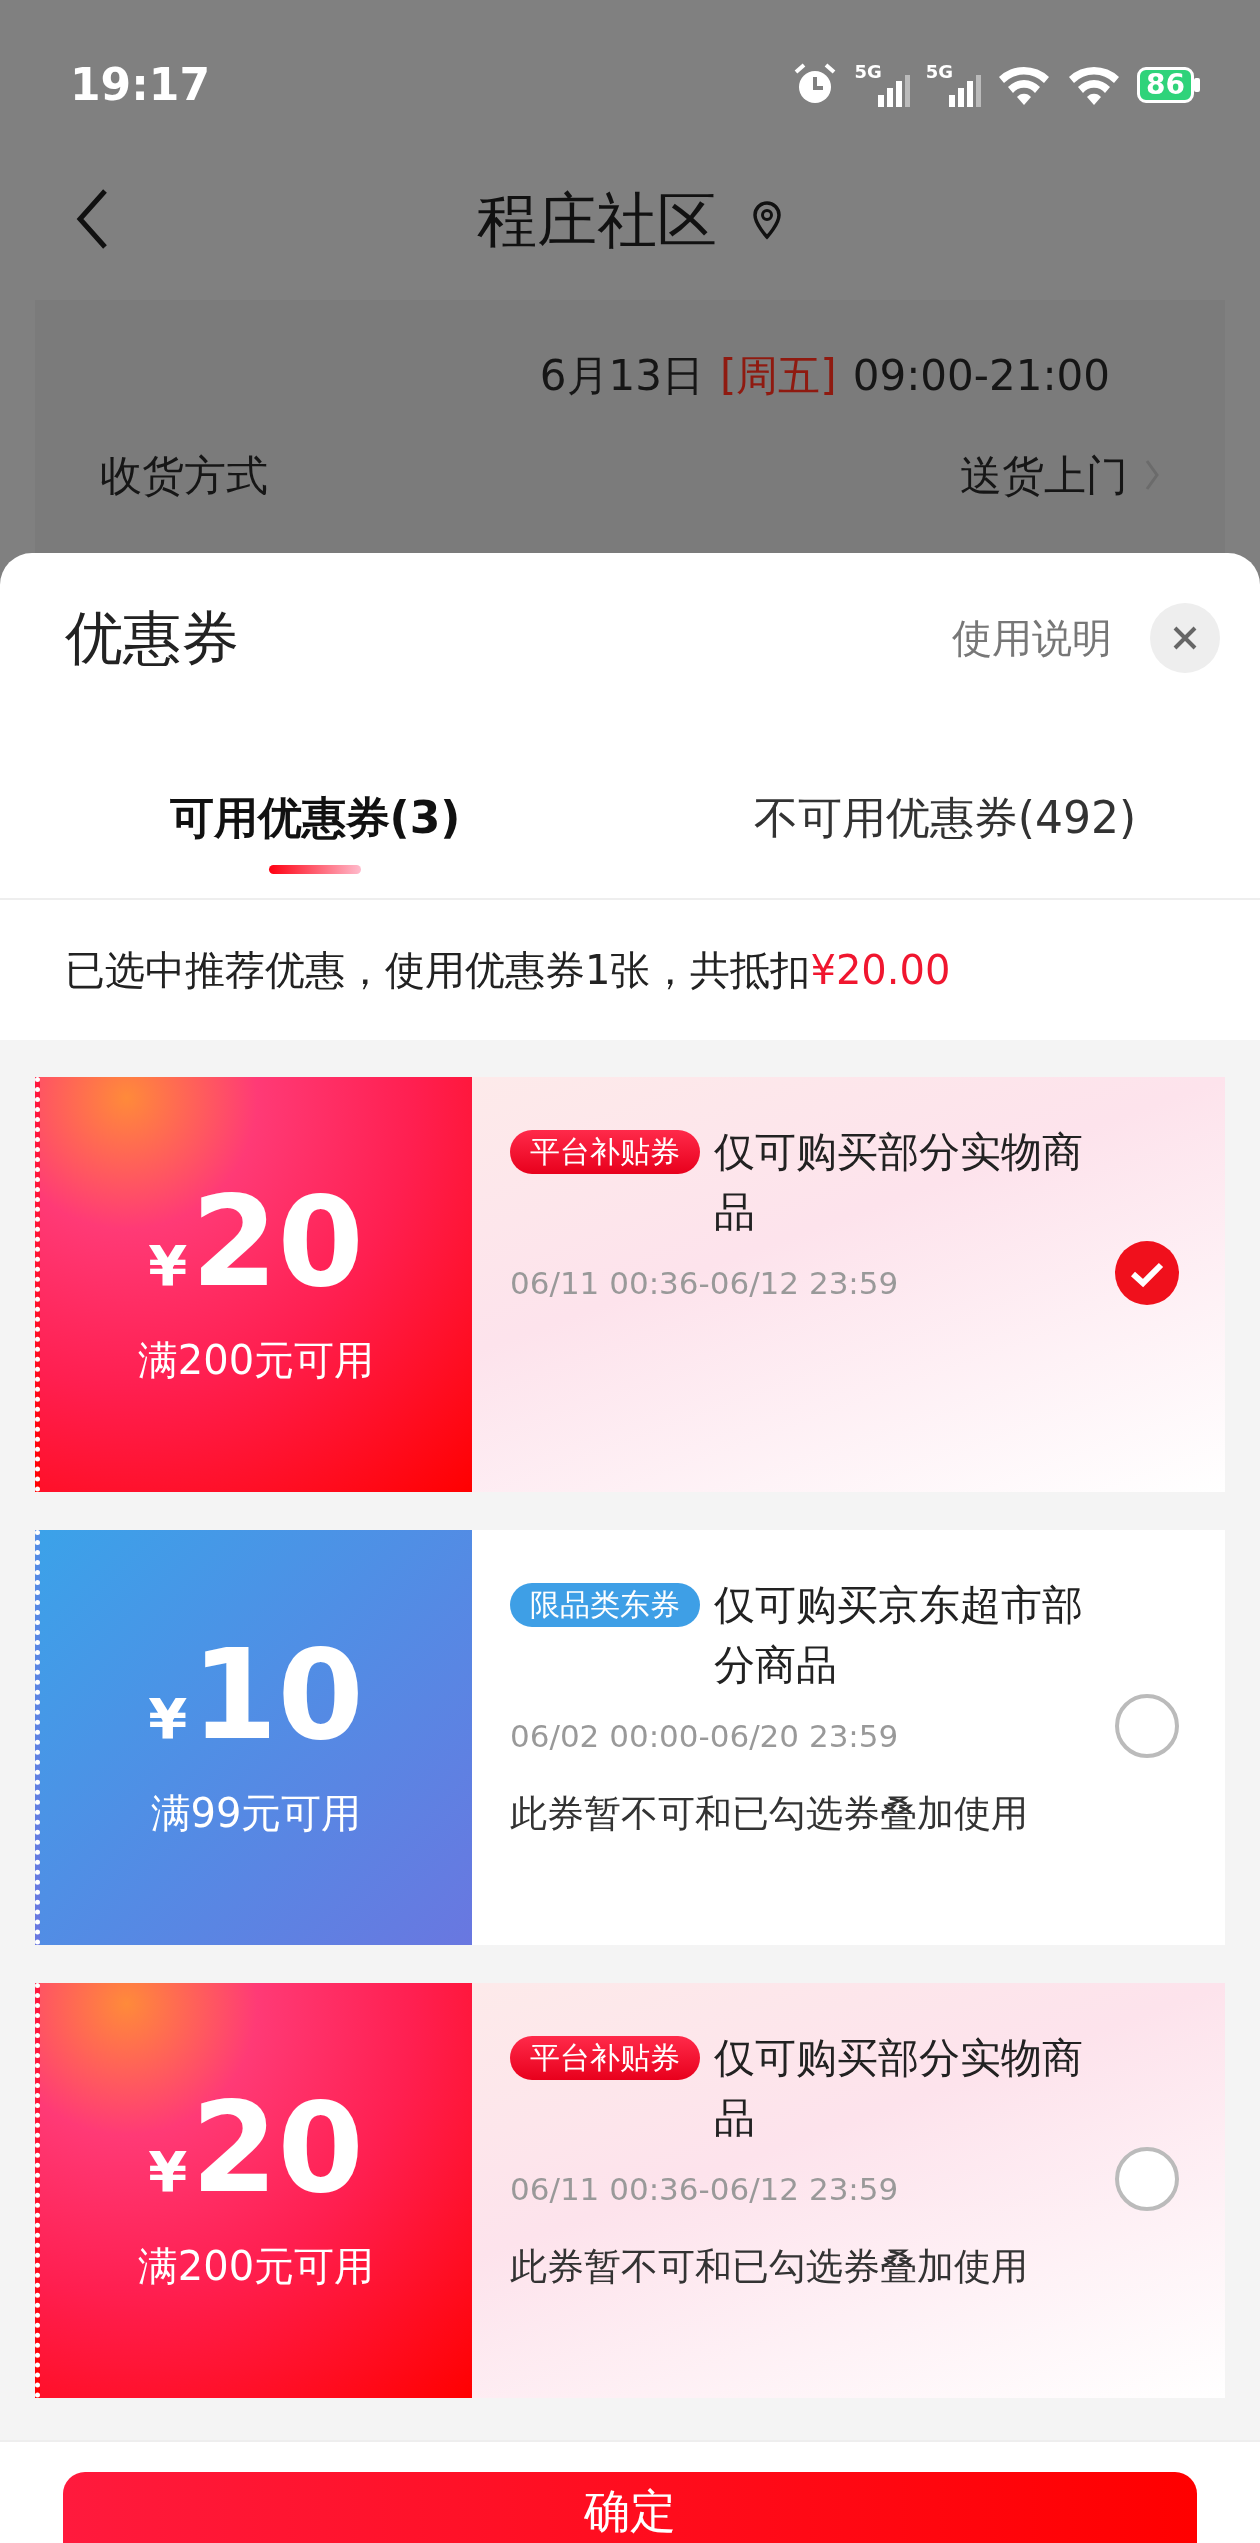 This screenshot has height=2543, width=1260. What do you see at coordinates (705, 1736) in the screenshot?
I see `validity-period: 06/02 00:00-06/20 23:59` at bounding box center [705, 1736].